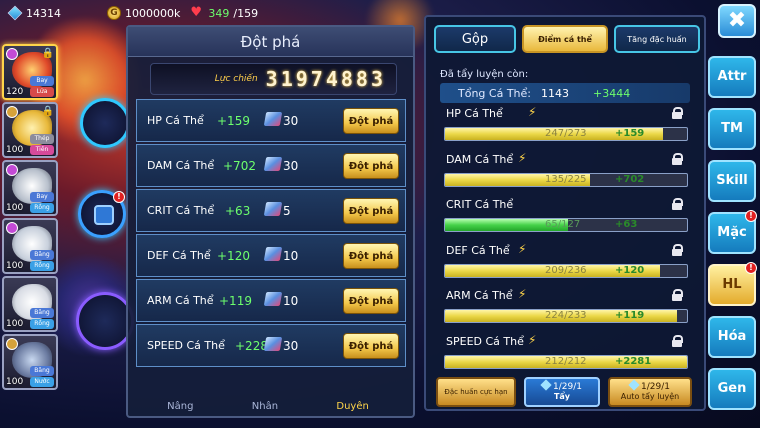 This screenshot has height=428, width=760. Describe the element at coordinates (546, 385) in the screenshot. I see `crystal-icon` at that location.